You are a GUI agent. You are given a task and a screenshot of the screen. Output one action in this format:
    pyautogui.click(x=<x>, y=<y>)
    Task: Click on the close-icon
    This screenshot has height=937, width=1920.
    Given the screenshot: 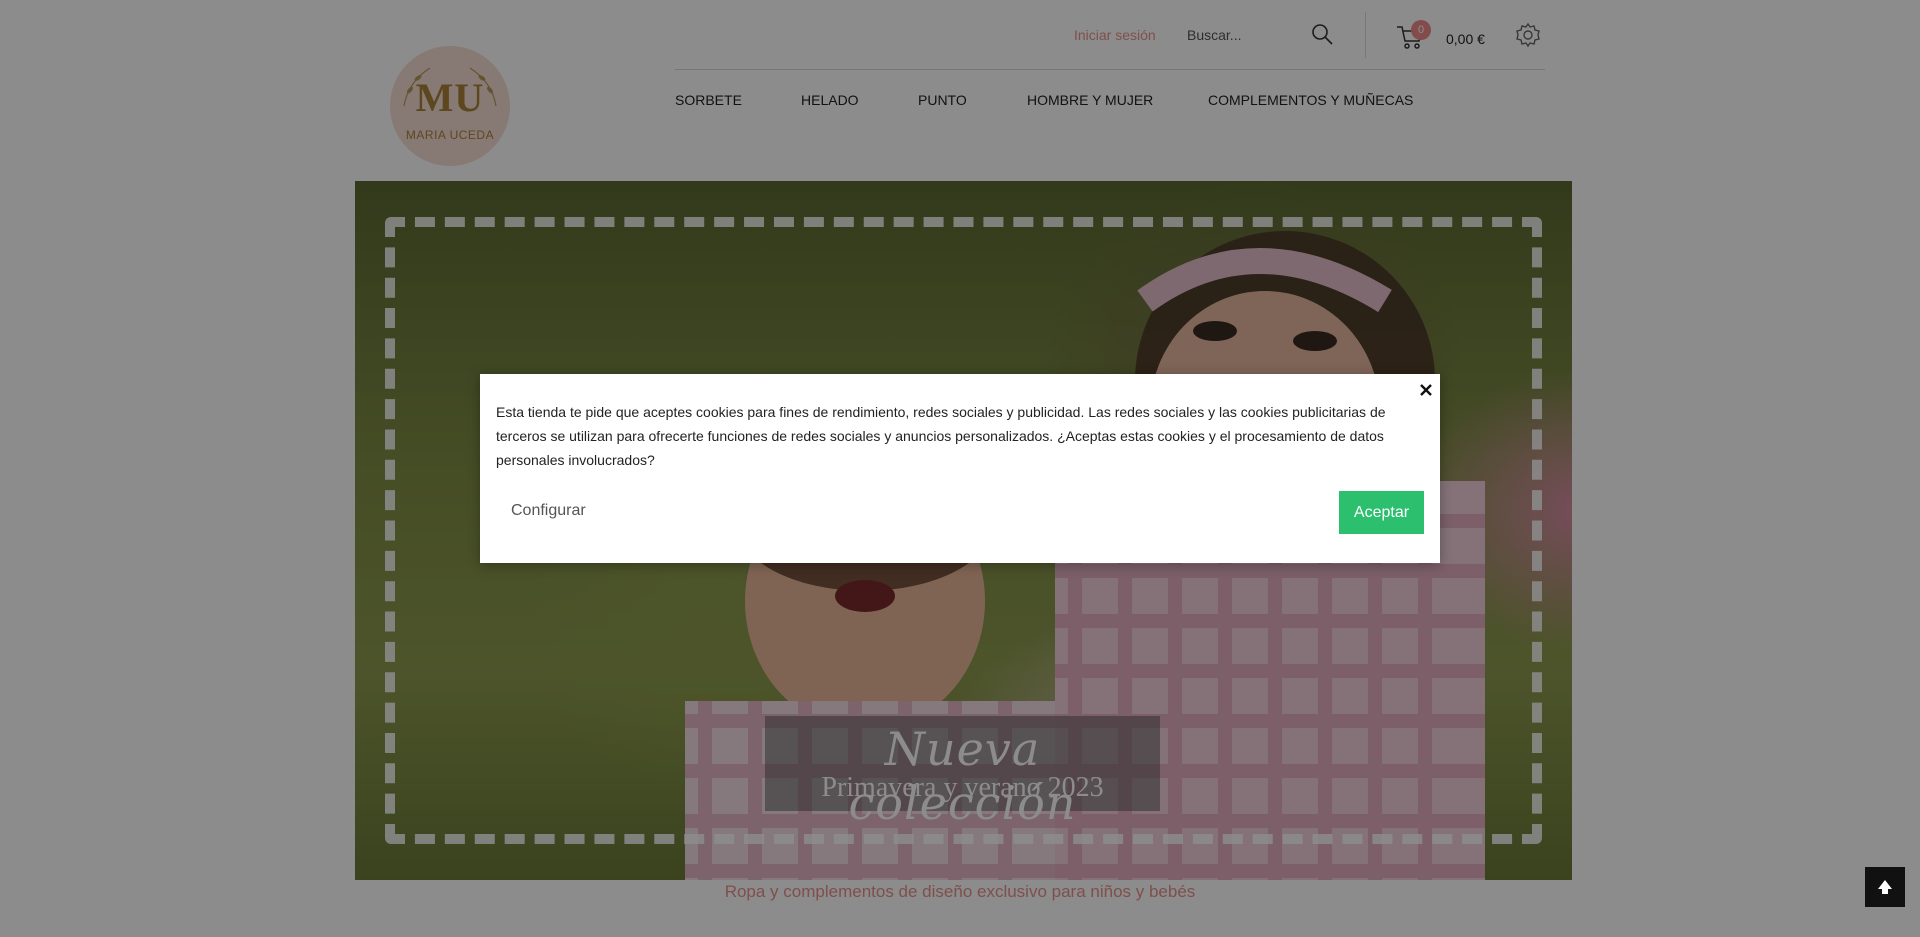 What is the action you would take?
    pyautogui.click(x=1426, y=390)
    